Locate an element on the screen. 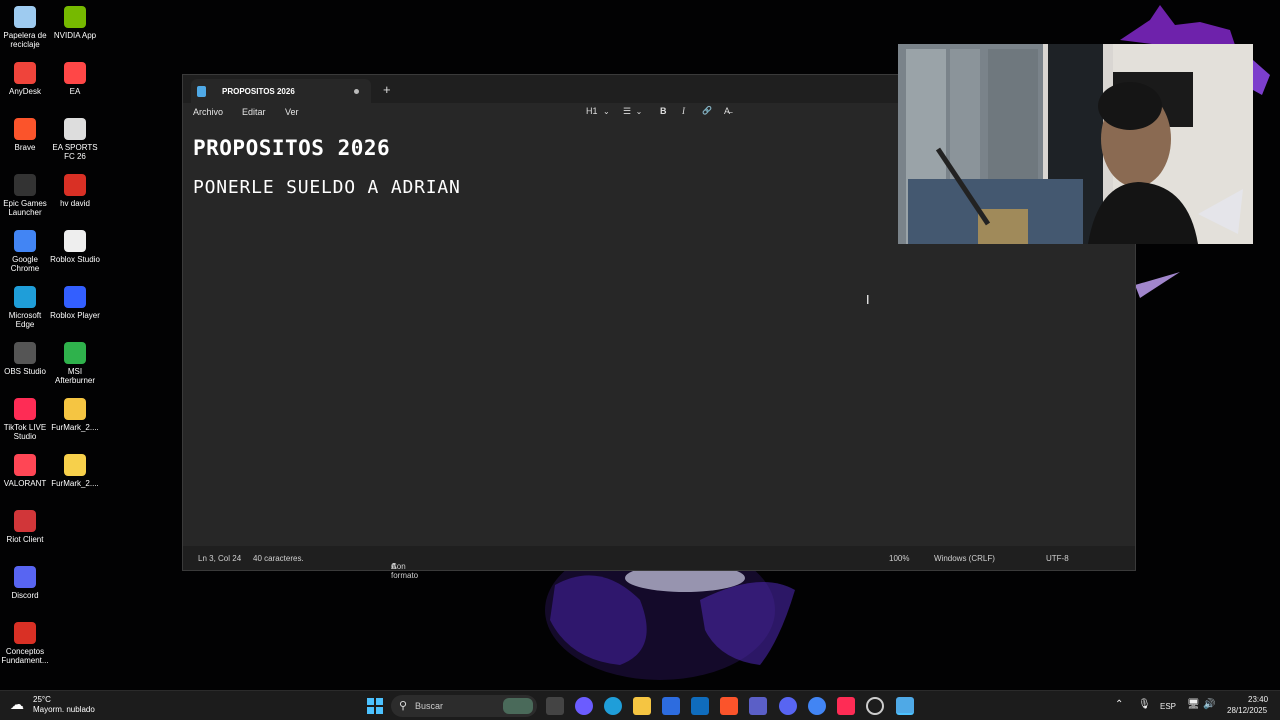  desktop-icon-label: EA is located at coordinates (75, 91).